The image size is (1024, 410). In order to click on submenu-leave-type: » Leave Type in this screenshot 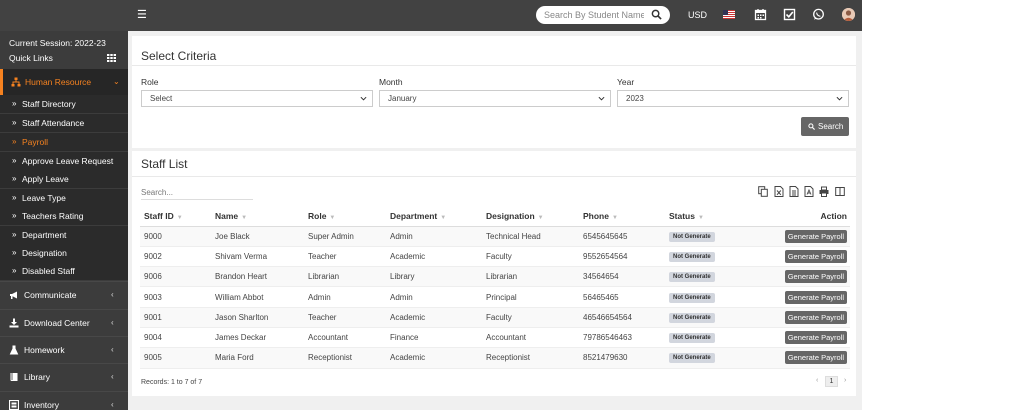, I will do `click(64, 198)`.